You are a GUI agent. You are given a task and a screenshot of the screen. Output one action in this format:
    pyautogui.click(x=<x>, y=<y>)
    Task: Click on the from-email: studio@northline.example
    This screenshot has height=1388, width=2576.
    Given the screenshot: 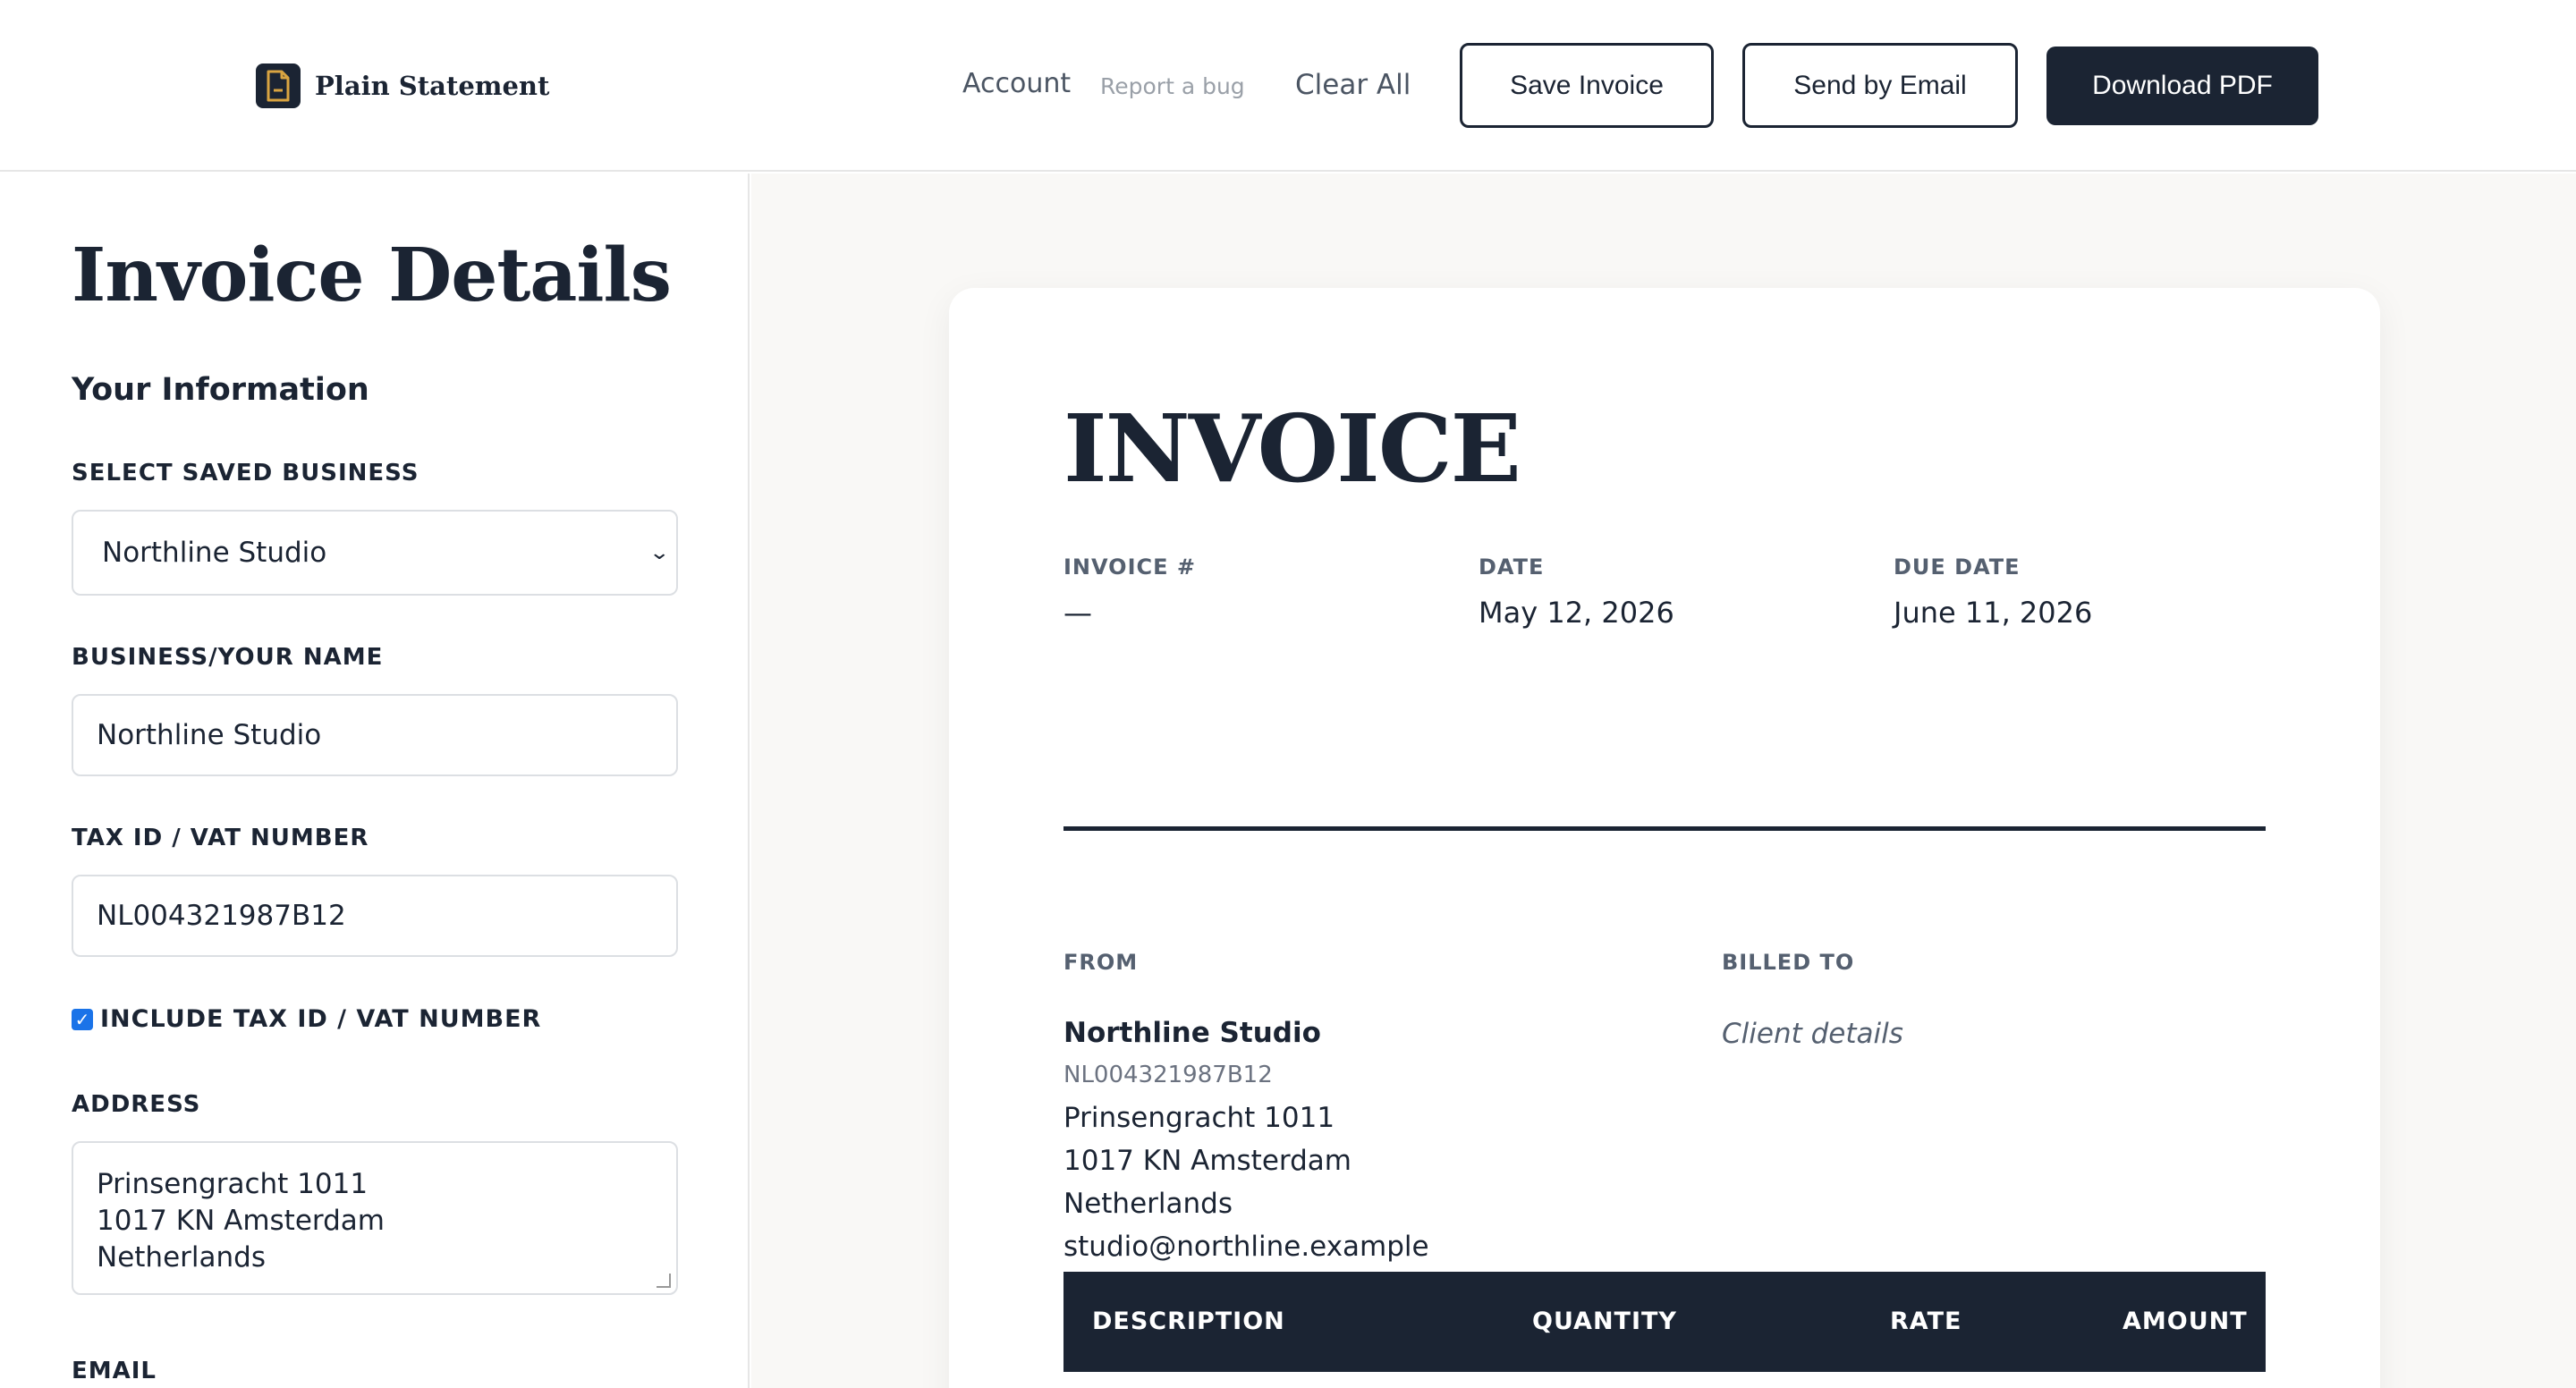 What is the action you would take?
    pyautogui.click(x=1246, y=1247)
    